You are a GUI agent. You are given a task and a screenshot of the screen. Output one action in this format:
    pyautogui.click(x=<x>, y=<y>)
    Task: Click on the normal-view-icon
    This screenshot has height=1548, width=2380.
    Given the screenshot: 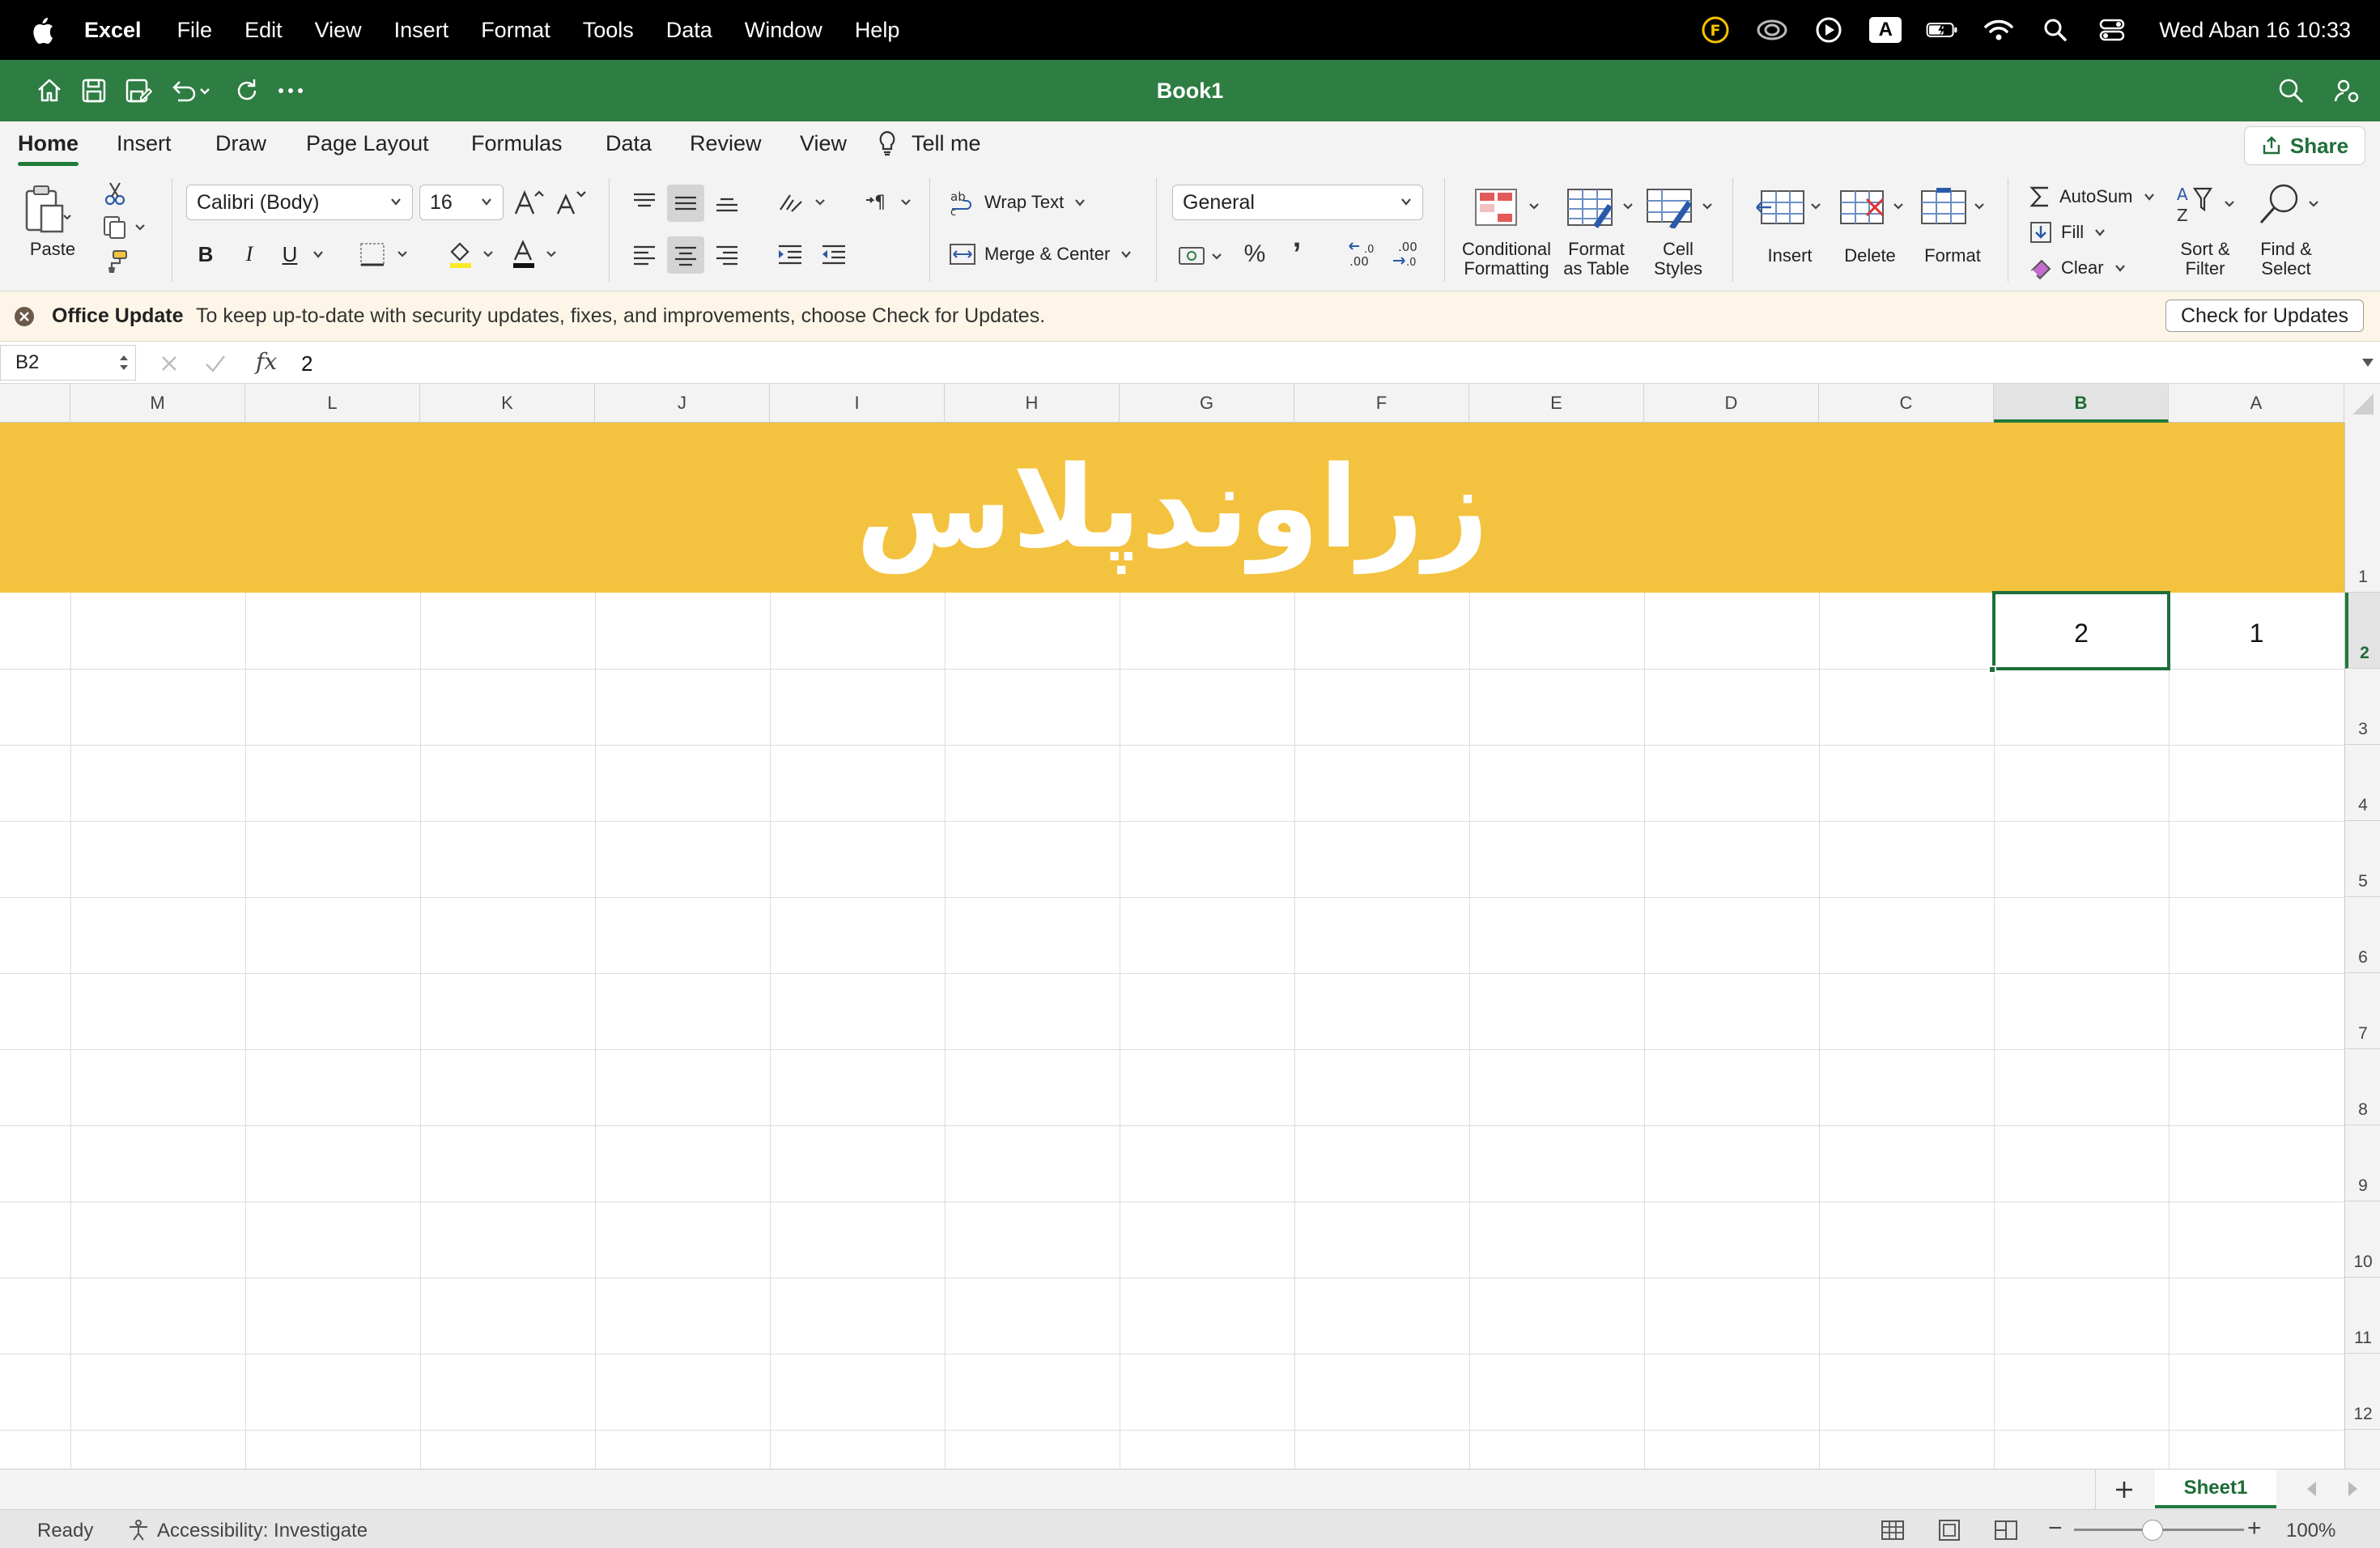 What is the action you would take?
    pyautogui.click(x=1893, y=1530)
    